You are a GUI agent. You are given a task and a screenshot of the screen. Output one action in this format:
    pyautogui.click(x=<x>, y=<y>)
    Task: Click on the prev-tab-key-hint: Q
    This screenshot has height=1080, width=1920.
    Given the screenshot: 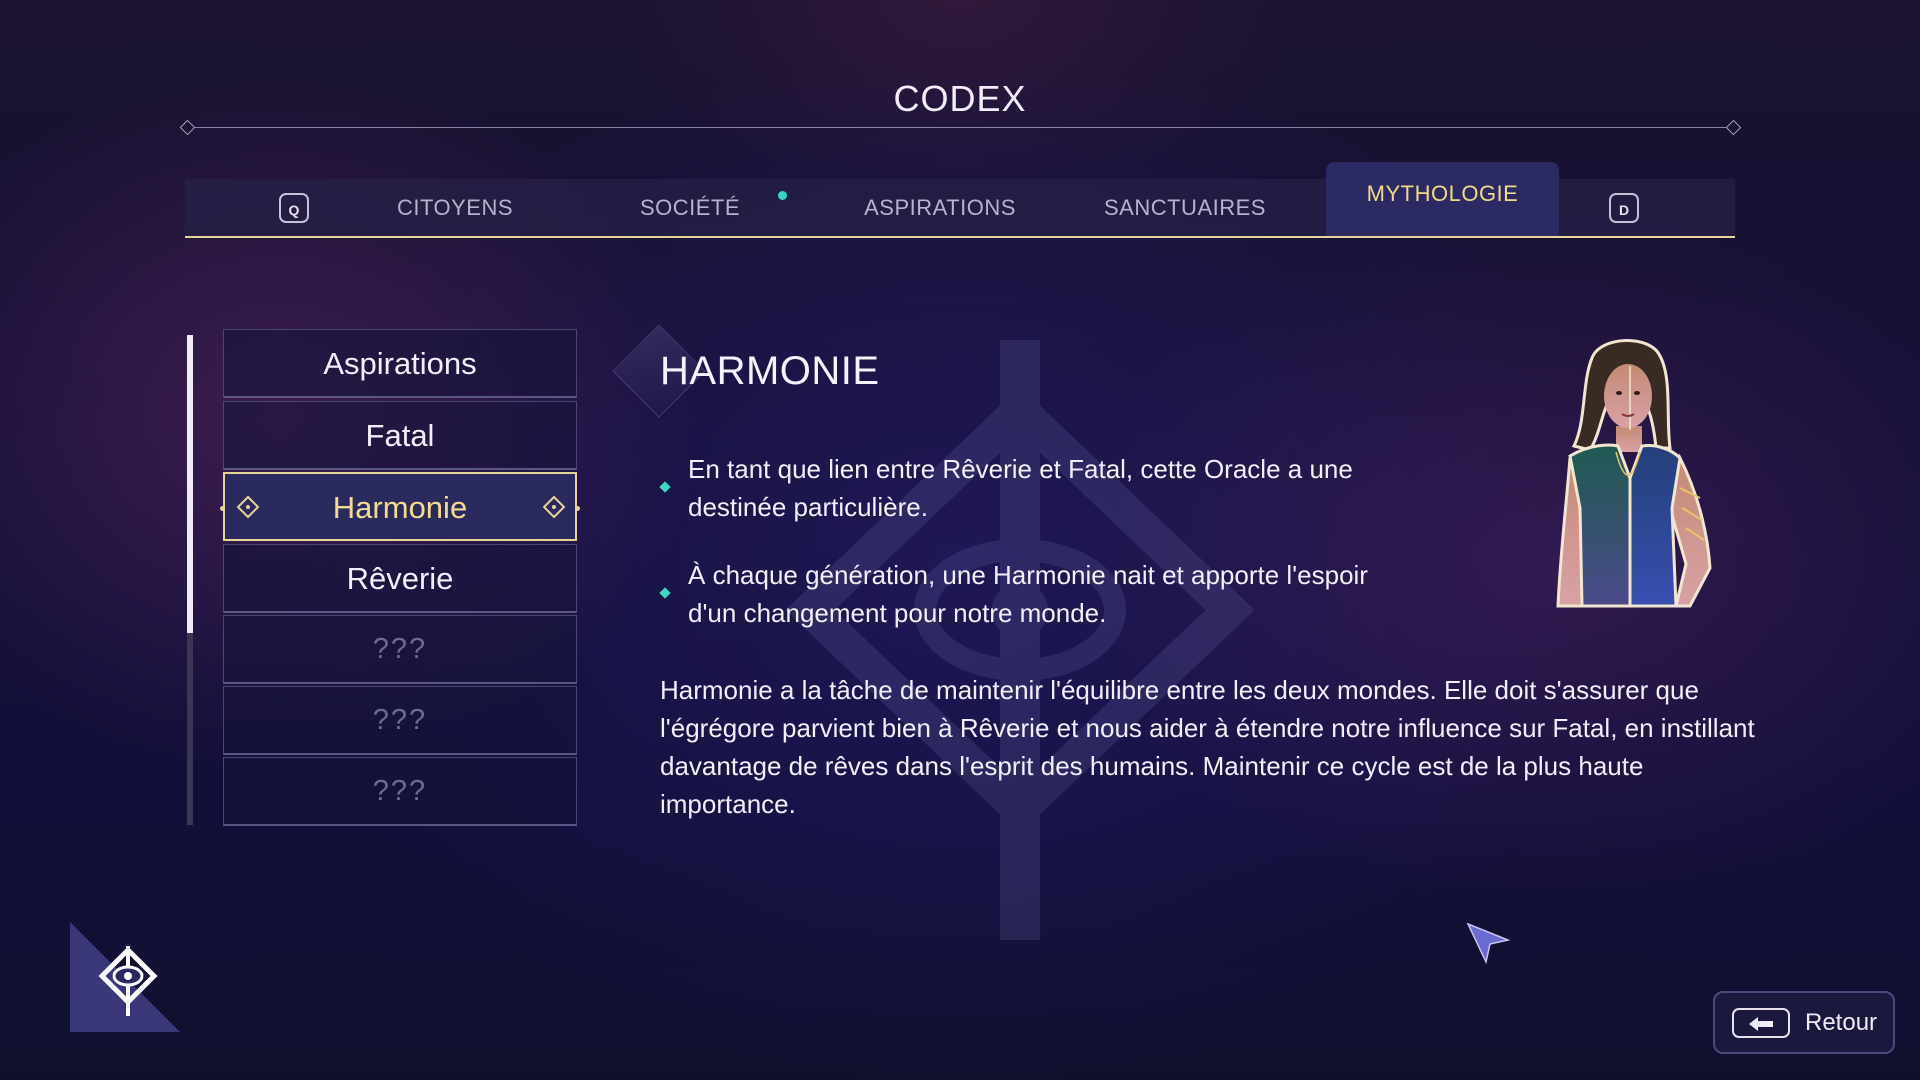 What is the action you would take?
    pyautogui.click(x=294, y=208)
    